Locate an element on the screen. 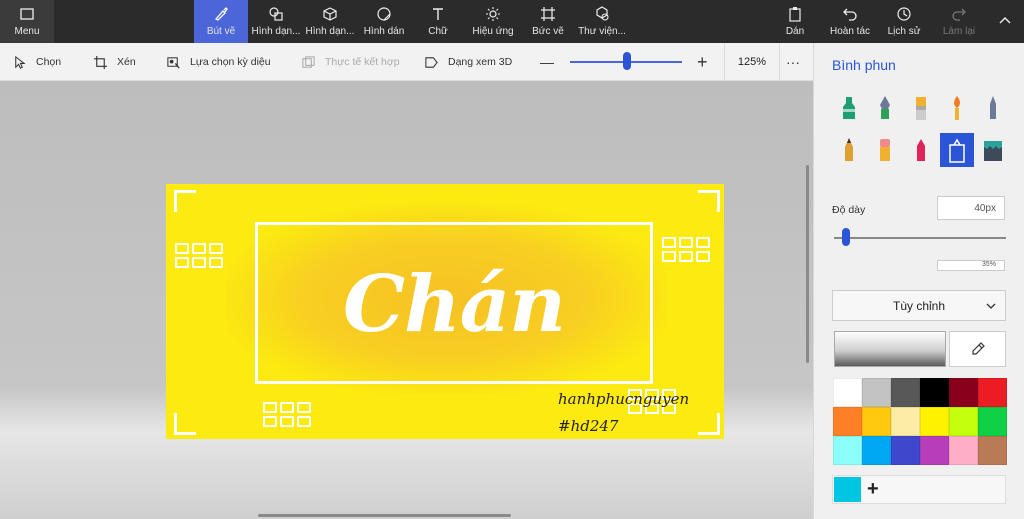 Image resolution: width=1024 pixels, height=519 pixels. tool-canvas: Bức vẽ is located at coordinates (548, 21).